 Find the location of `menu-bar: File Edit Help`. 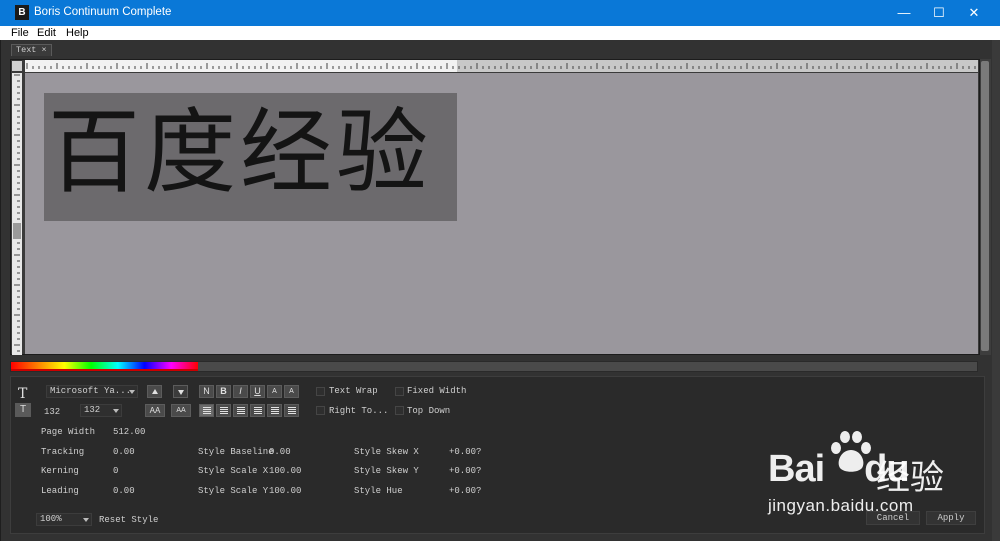

menu-bar: File Edit Help is located at coordinates (500, 33).